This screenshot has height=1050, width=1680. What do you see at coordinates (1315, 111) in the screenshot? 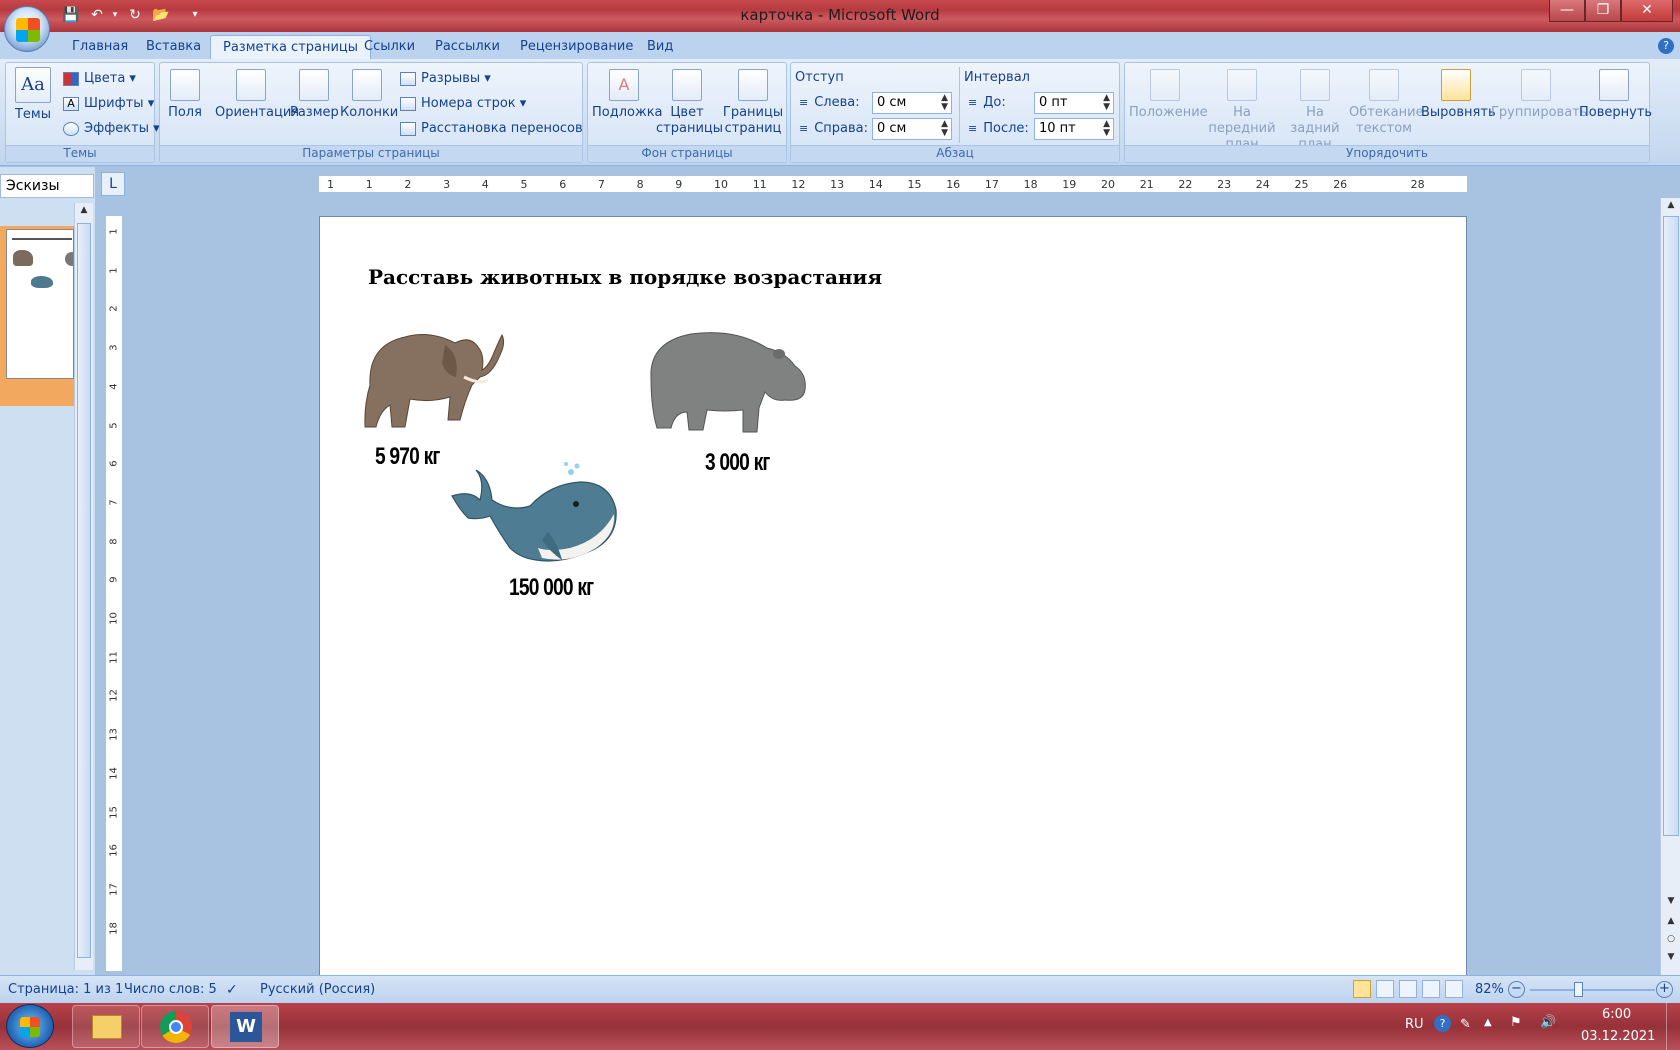
I see `send-back-button: На задний план` at bounding box center [1315, 111].